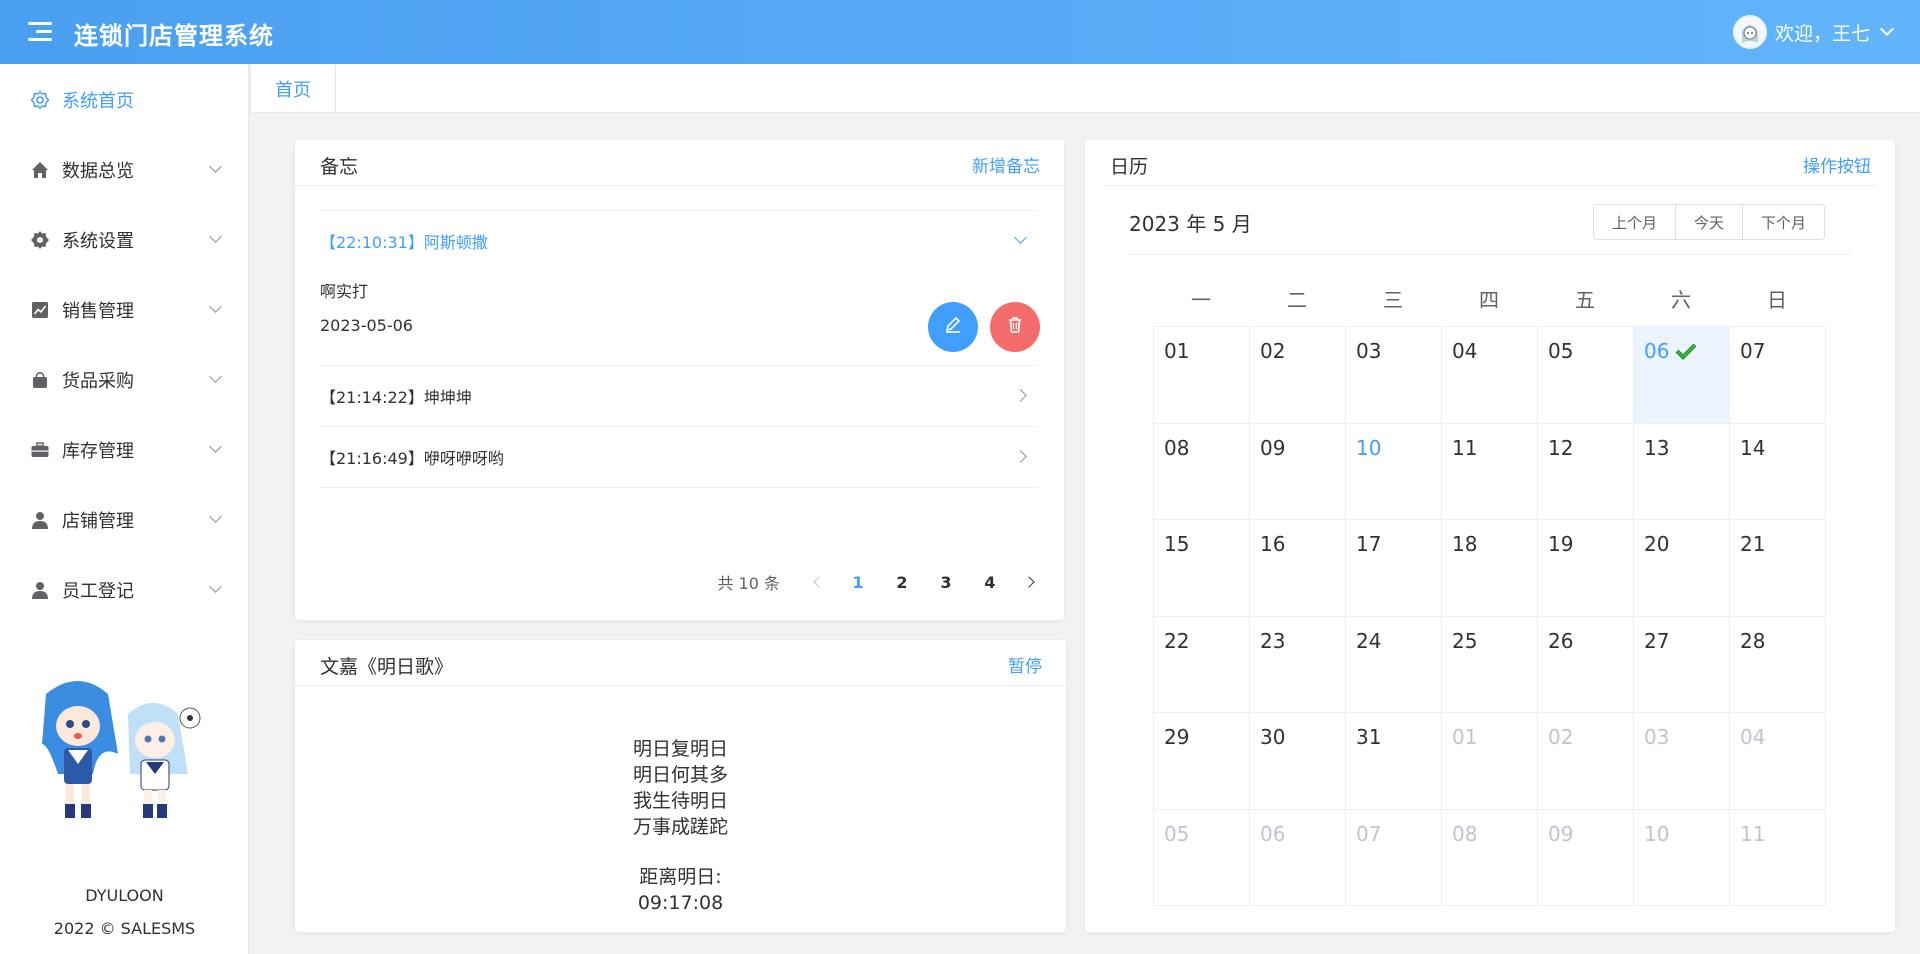 The image size is (1920, 954). Describe the element at coordinates (1634, 222) in the screenshot. I see `prev-month-button: 上个月` at that location.